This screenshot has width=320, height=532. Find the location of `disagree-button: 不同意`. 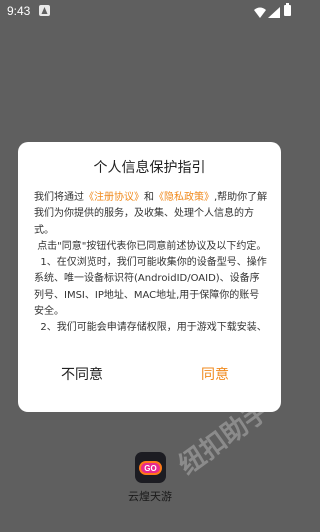

disagree-button: 不同意 is located at coordinates (82, 374).